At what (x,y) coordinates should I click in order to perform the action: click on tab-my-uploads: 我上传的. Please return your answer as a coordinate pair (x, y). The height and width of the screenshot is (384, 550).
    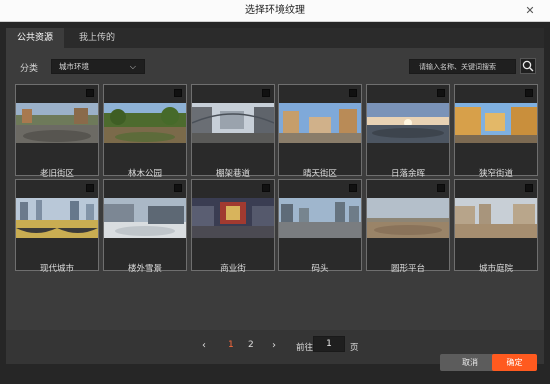
    Looking at the image, I should click on (97, 38).